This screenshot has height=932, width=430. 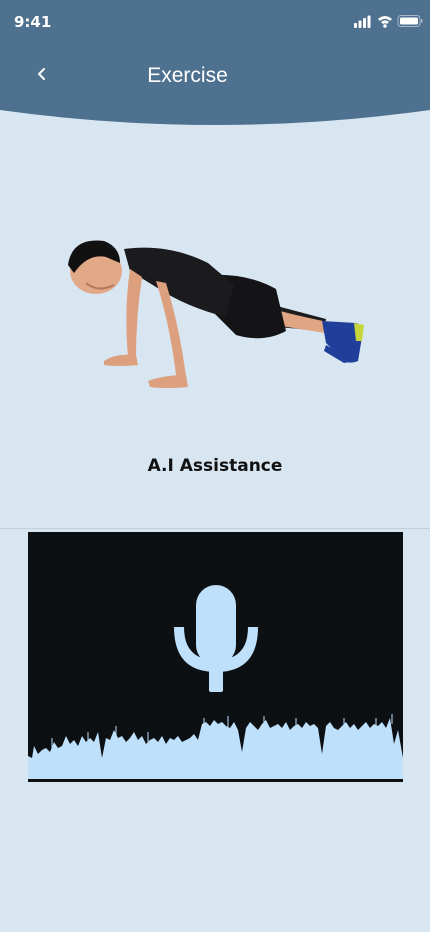 What do you see at coordinates (410, 21) in the screenshot?
I see `battery-icon` at bounding box center [410, 21].